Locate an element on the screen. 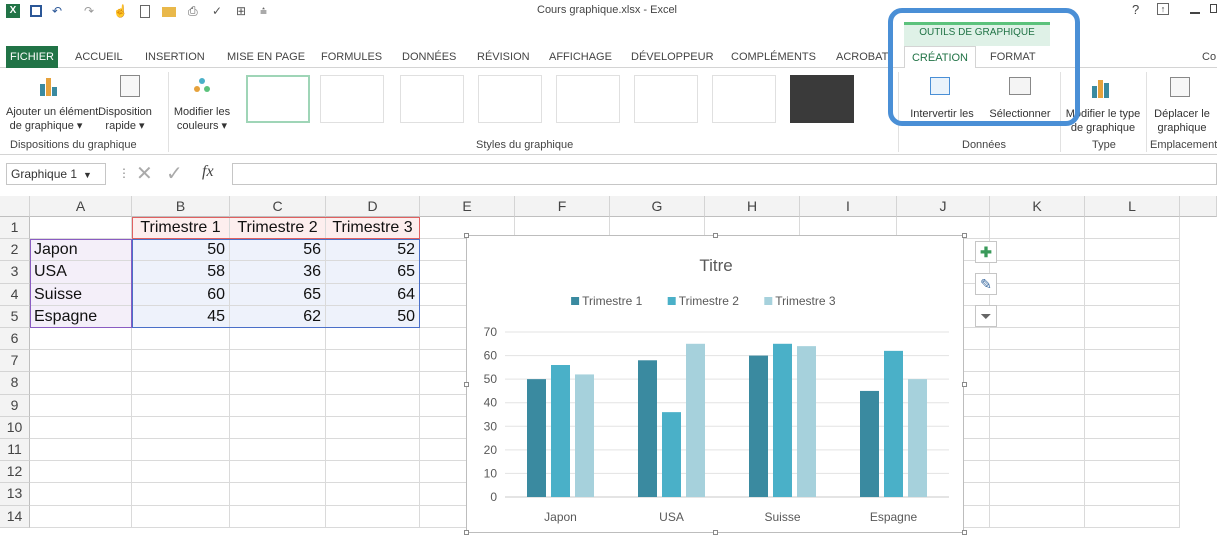 This screenshot has height=545, width=1217. row-header-14: 14 is located at coordinates (15, 516).